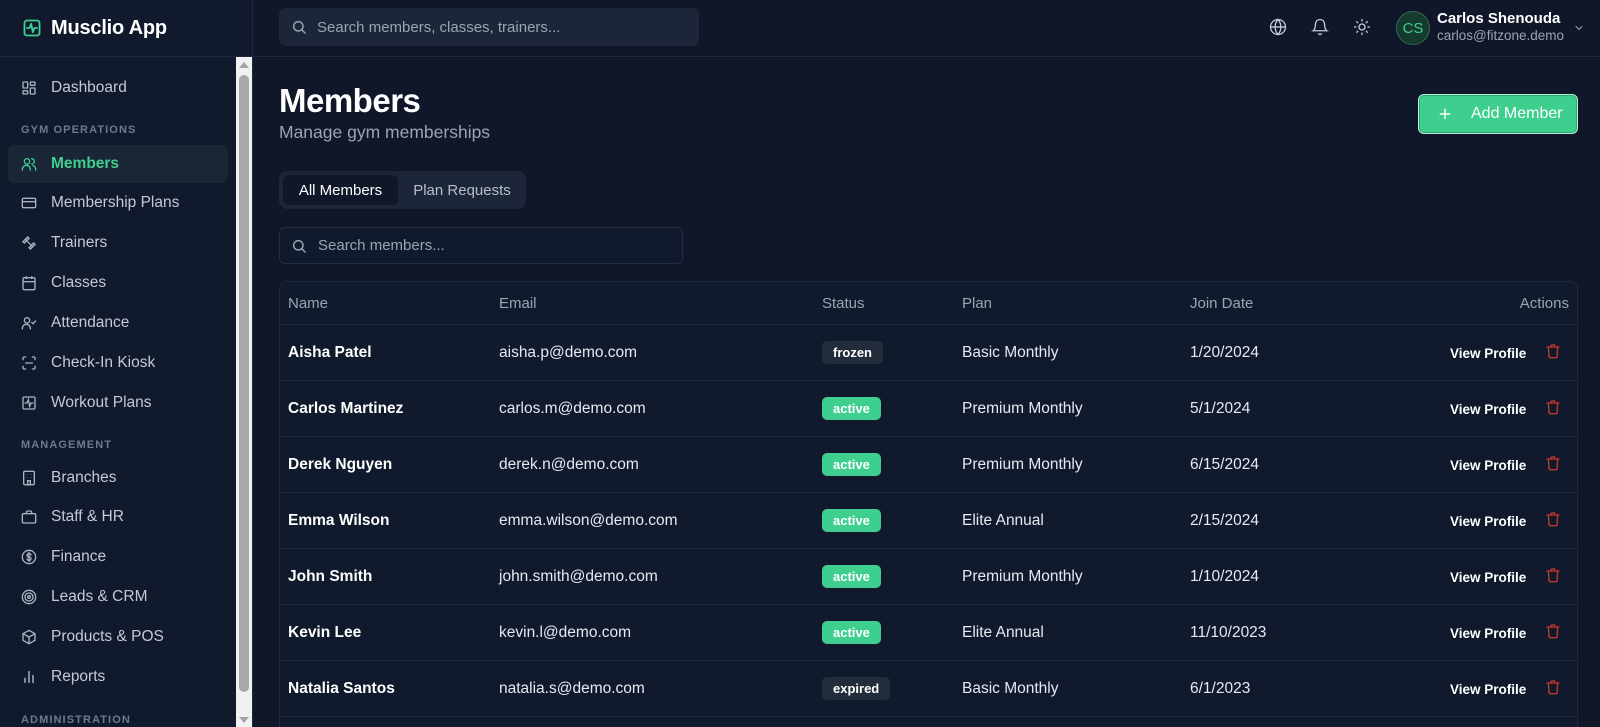  Describe the element at coordinates (85, 163) in the screenshot. I see `sidebar-item-label: Members` at that location.